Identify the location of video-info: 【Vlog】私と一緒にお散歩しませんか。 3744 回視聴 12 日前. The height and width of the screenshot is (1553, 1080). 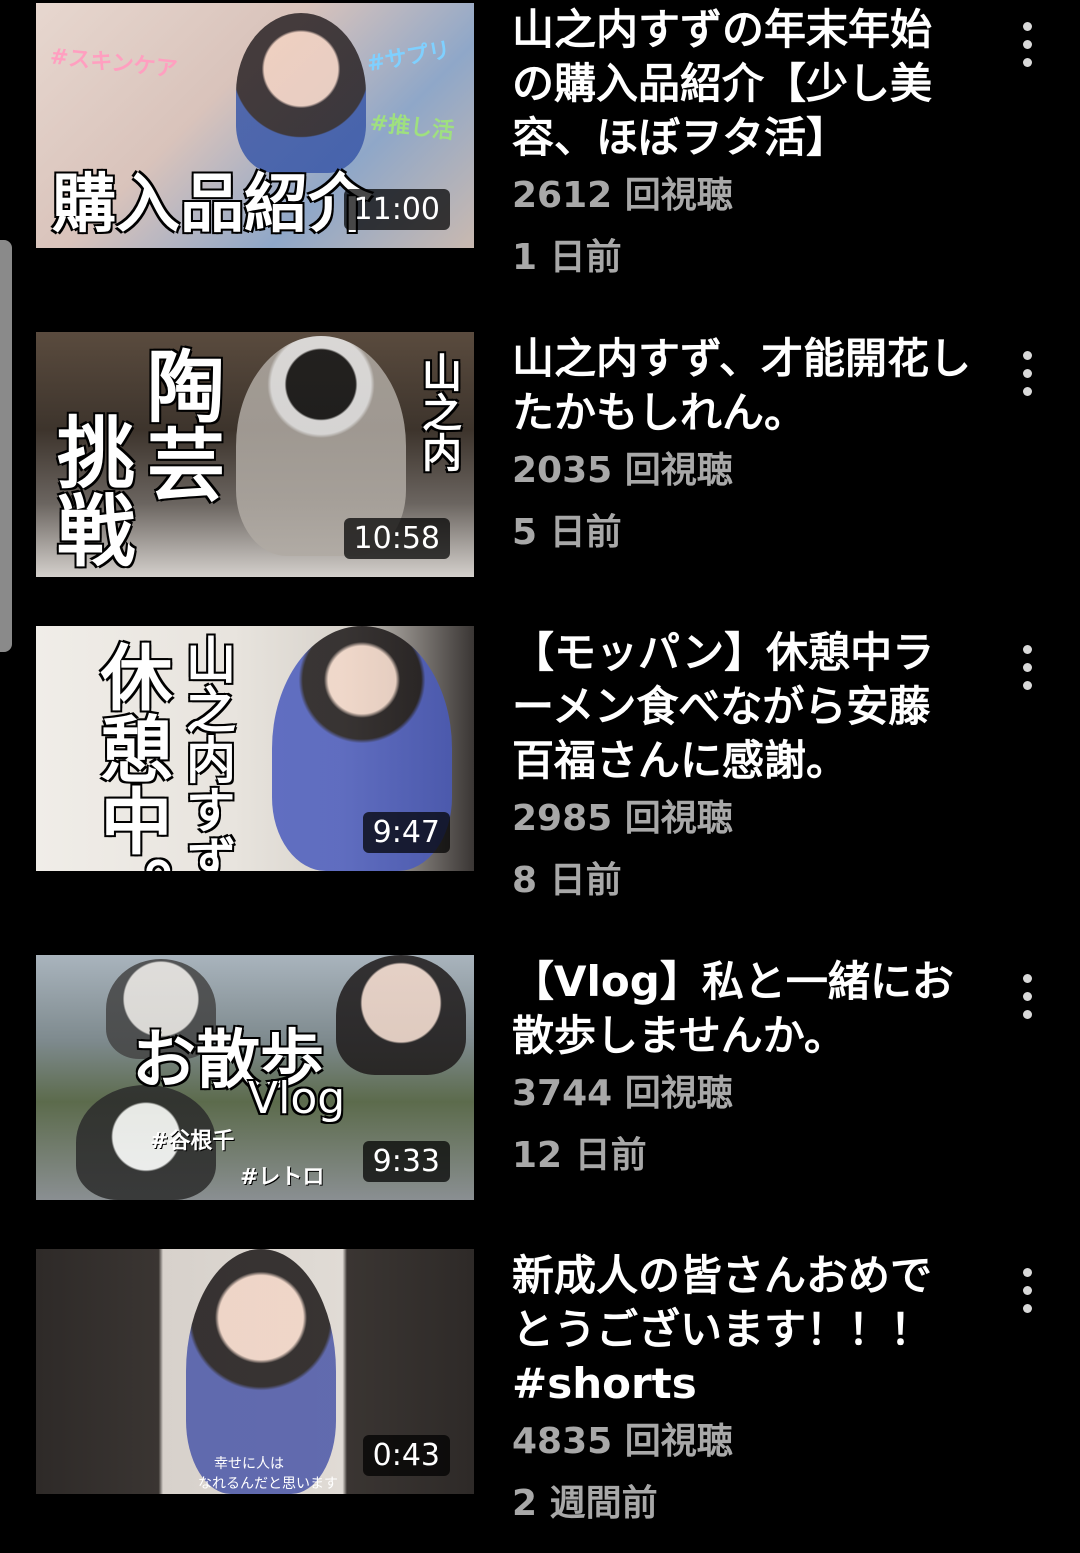
(742, 1071).